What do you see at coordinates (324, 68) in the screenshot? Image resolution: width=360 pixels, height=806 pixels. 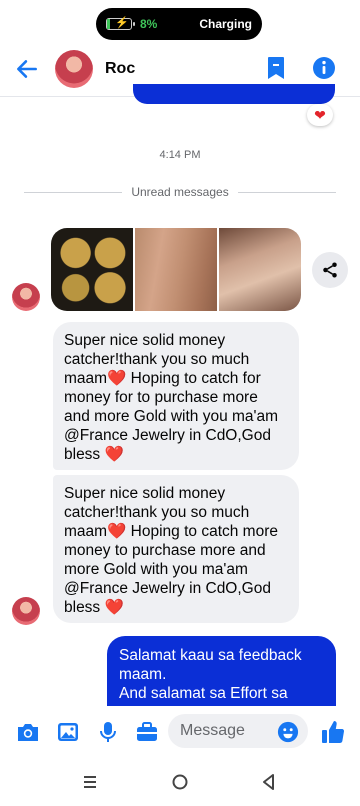 I see `info-icon` at bounding box center [324, 68].